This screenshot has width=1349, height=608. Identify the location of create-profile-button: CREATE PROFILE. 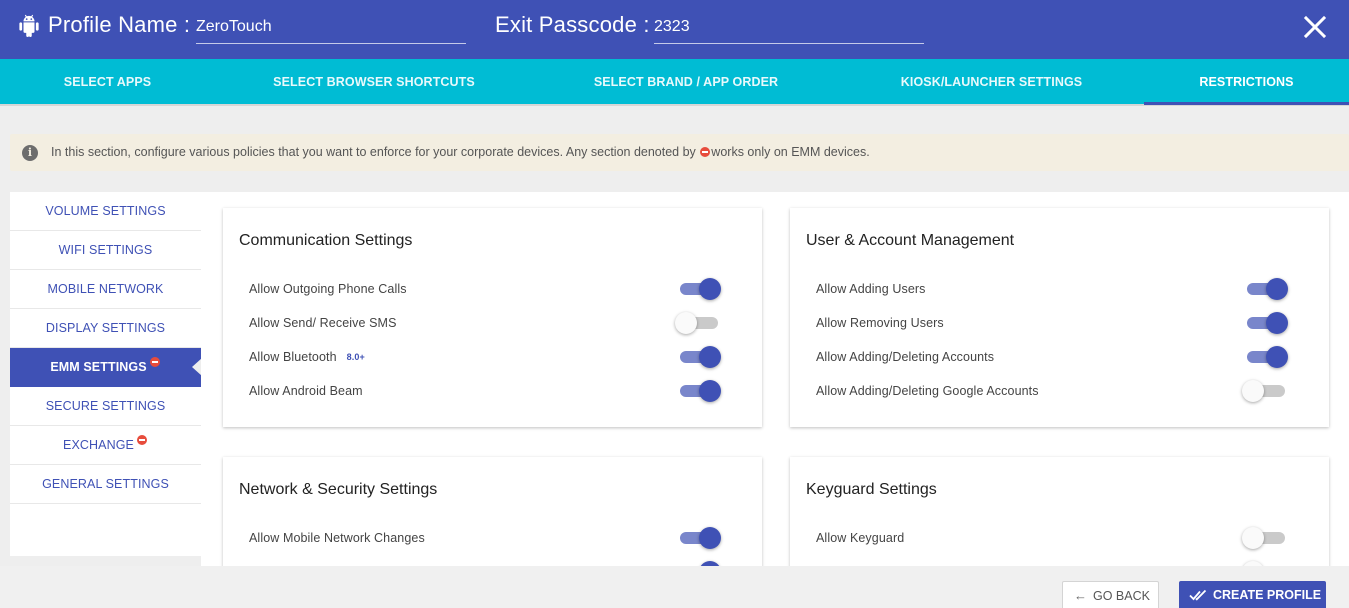
(1252, 594).